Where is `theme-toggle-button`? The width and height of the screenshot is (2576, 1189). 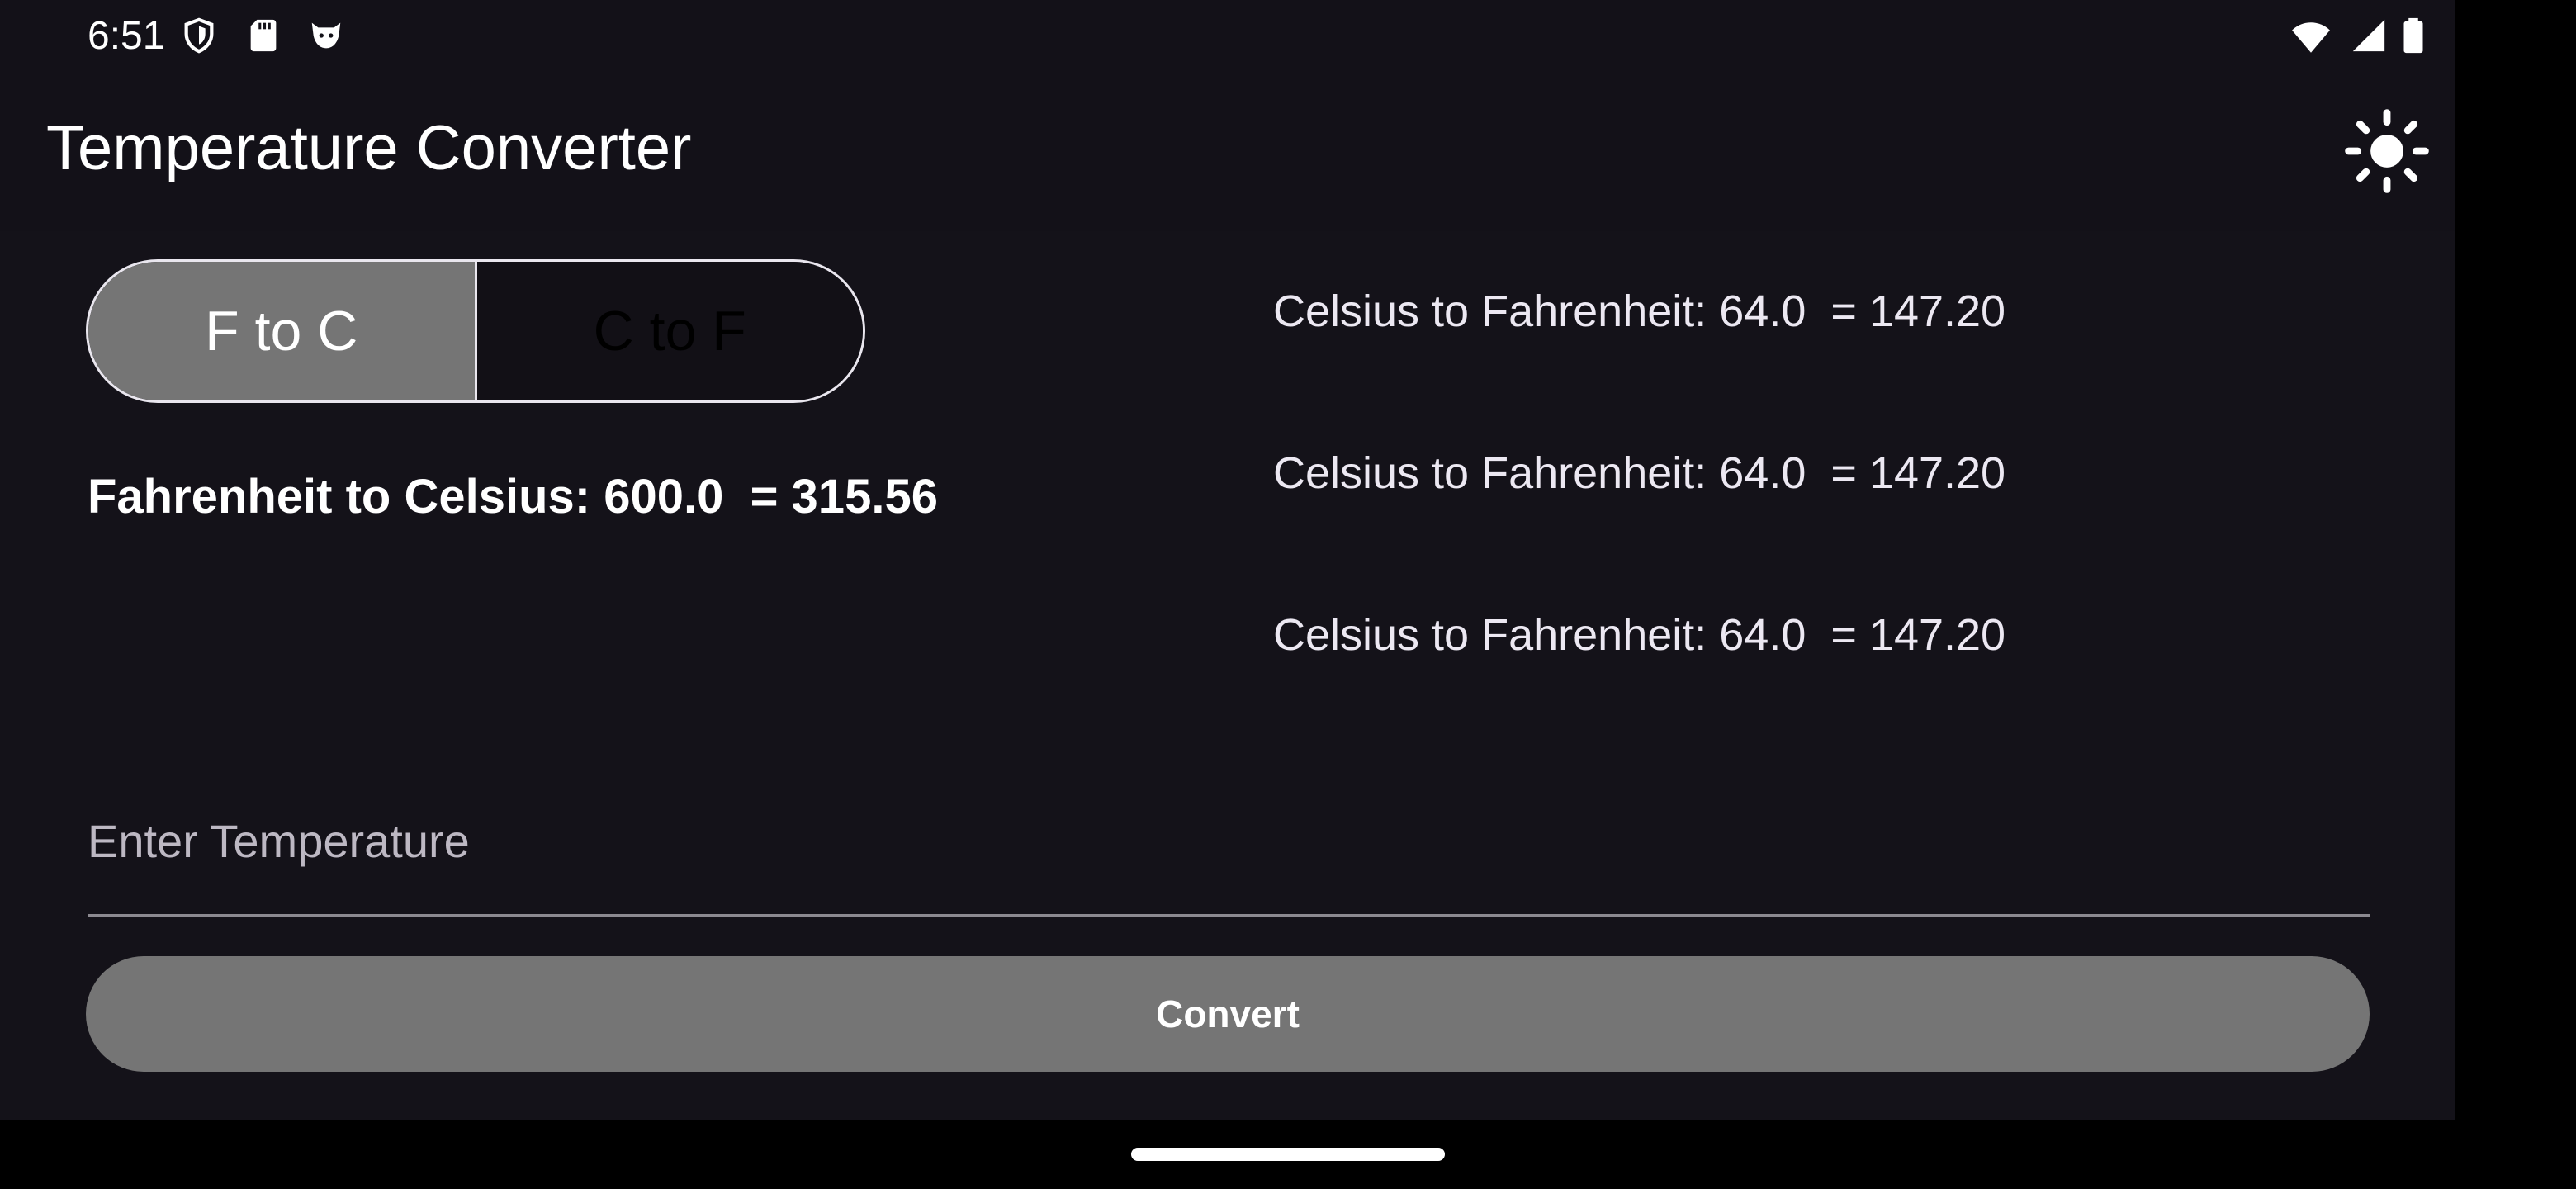
theme-toggle-button is located at coordinates (2387, 151).